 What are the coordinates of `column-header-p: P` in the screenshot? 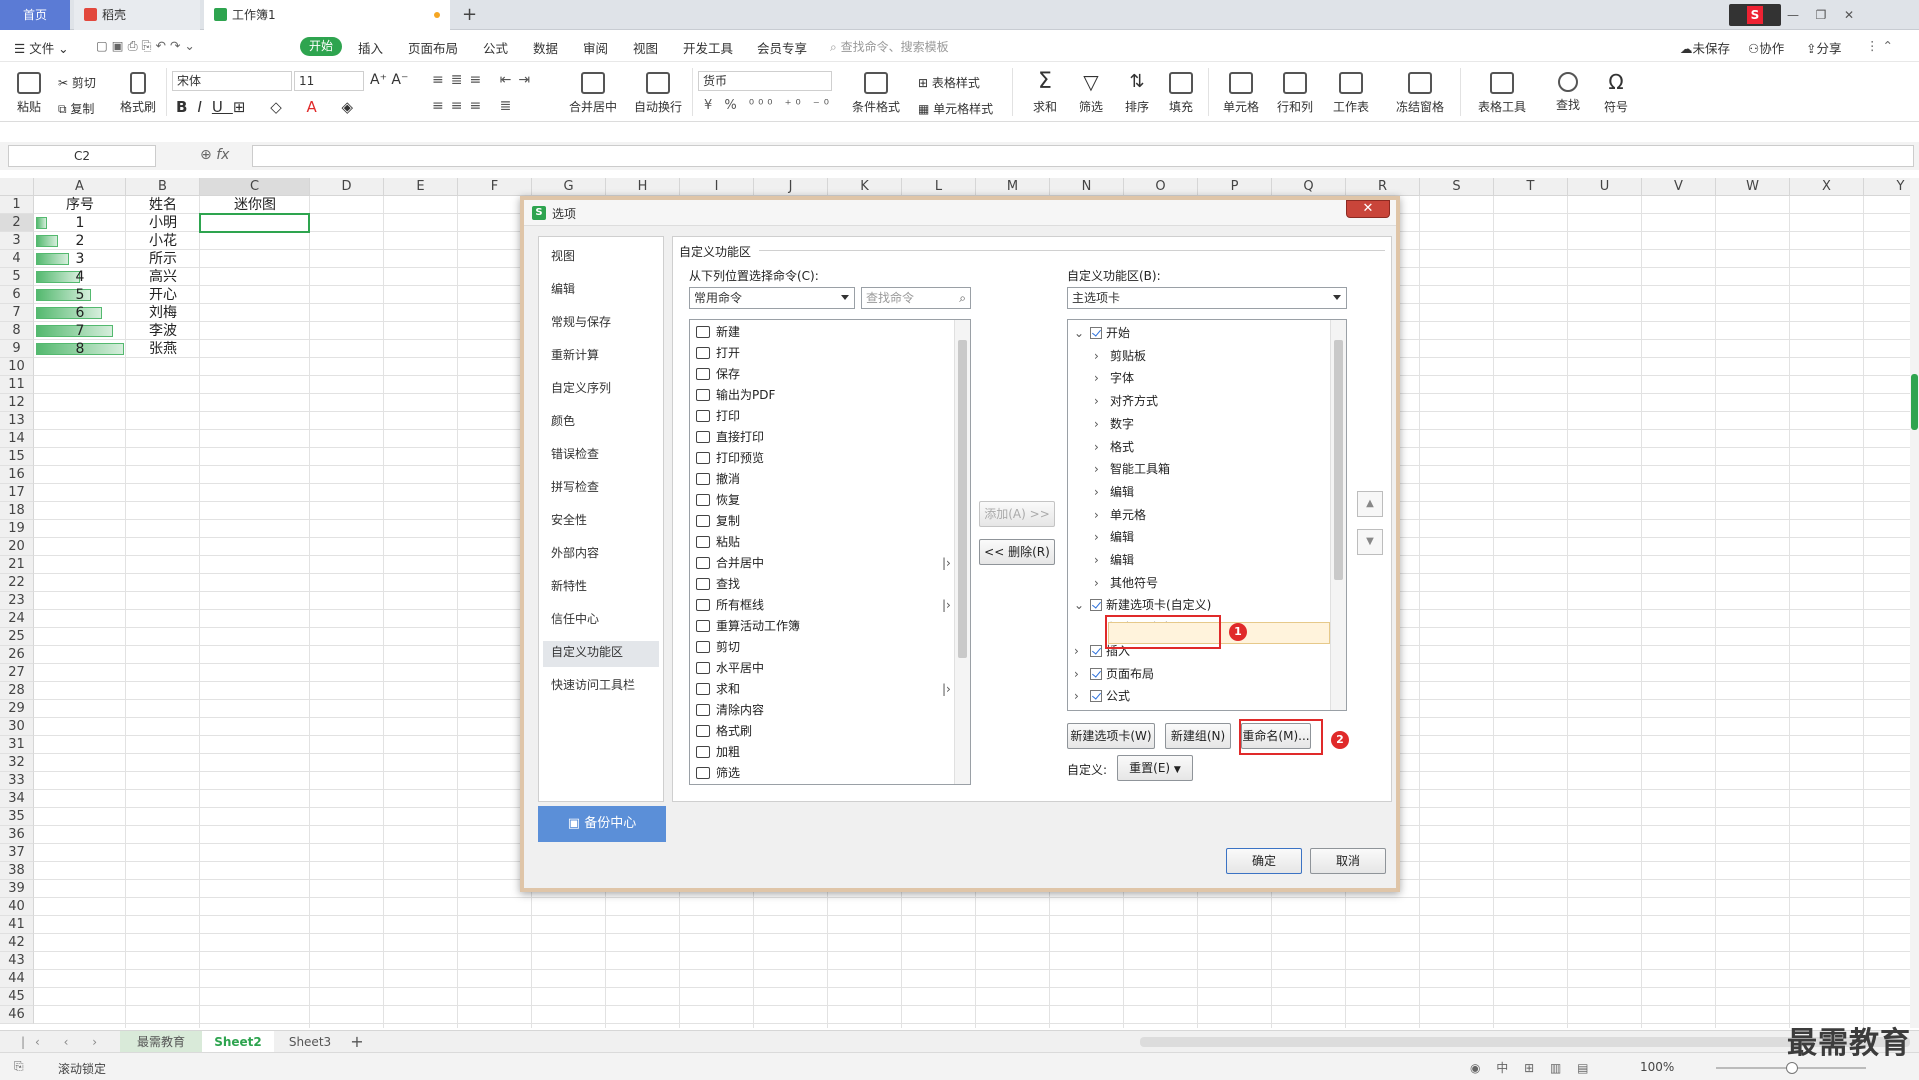 It's located at (1235, 187).